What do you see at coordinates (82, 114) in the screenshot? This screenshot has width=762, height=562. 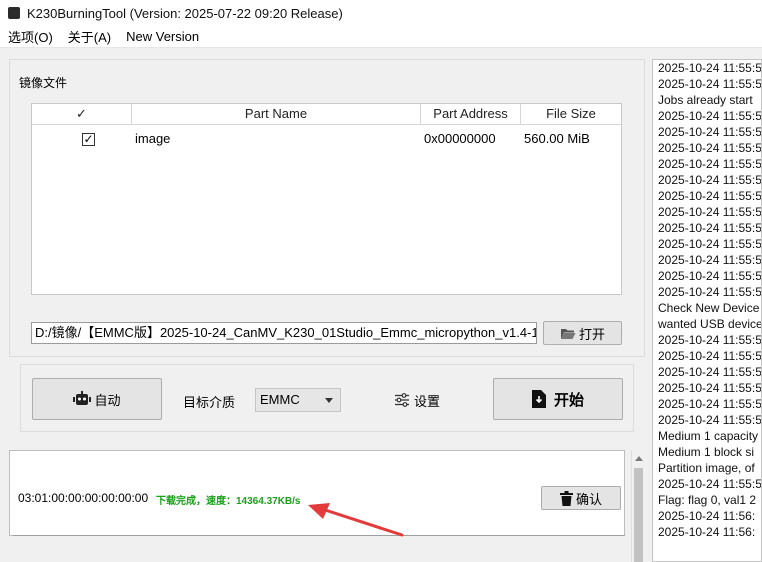 I see `header-check: ✓` at bounding box center [82, 114].